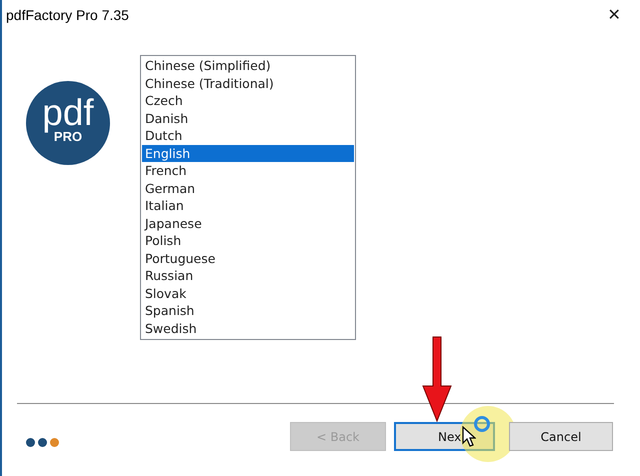 The image size is (640, 476). What do you see at coordinates (248, 275) in the screenshot?
I see `list-item: Russian` at bounding box center [248, 275].